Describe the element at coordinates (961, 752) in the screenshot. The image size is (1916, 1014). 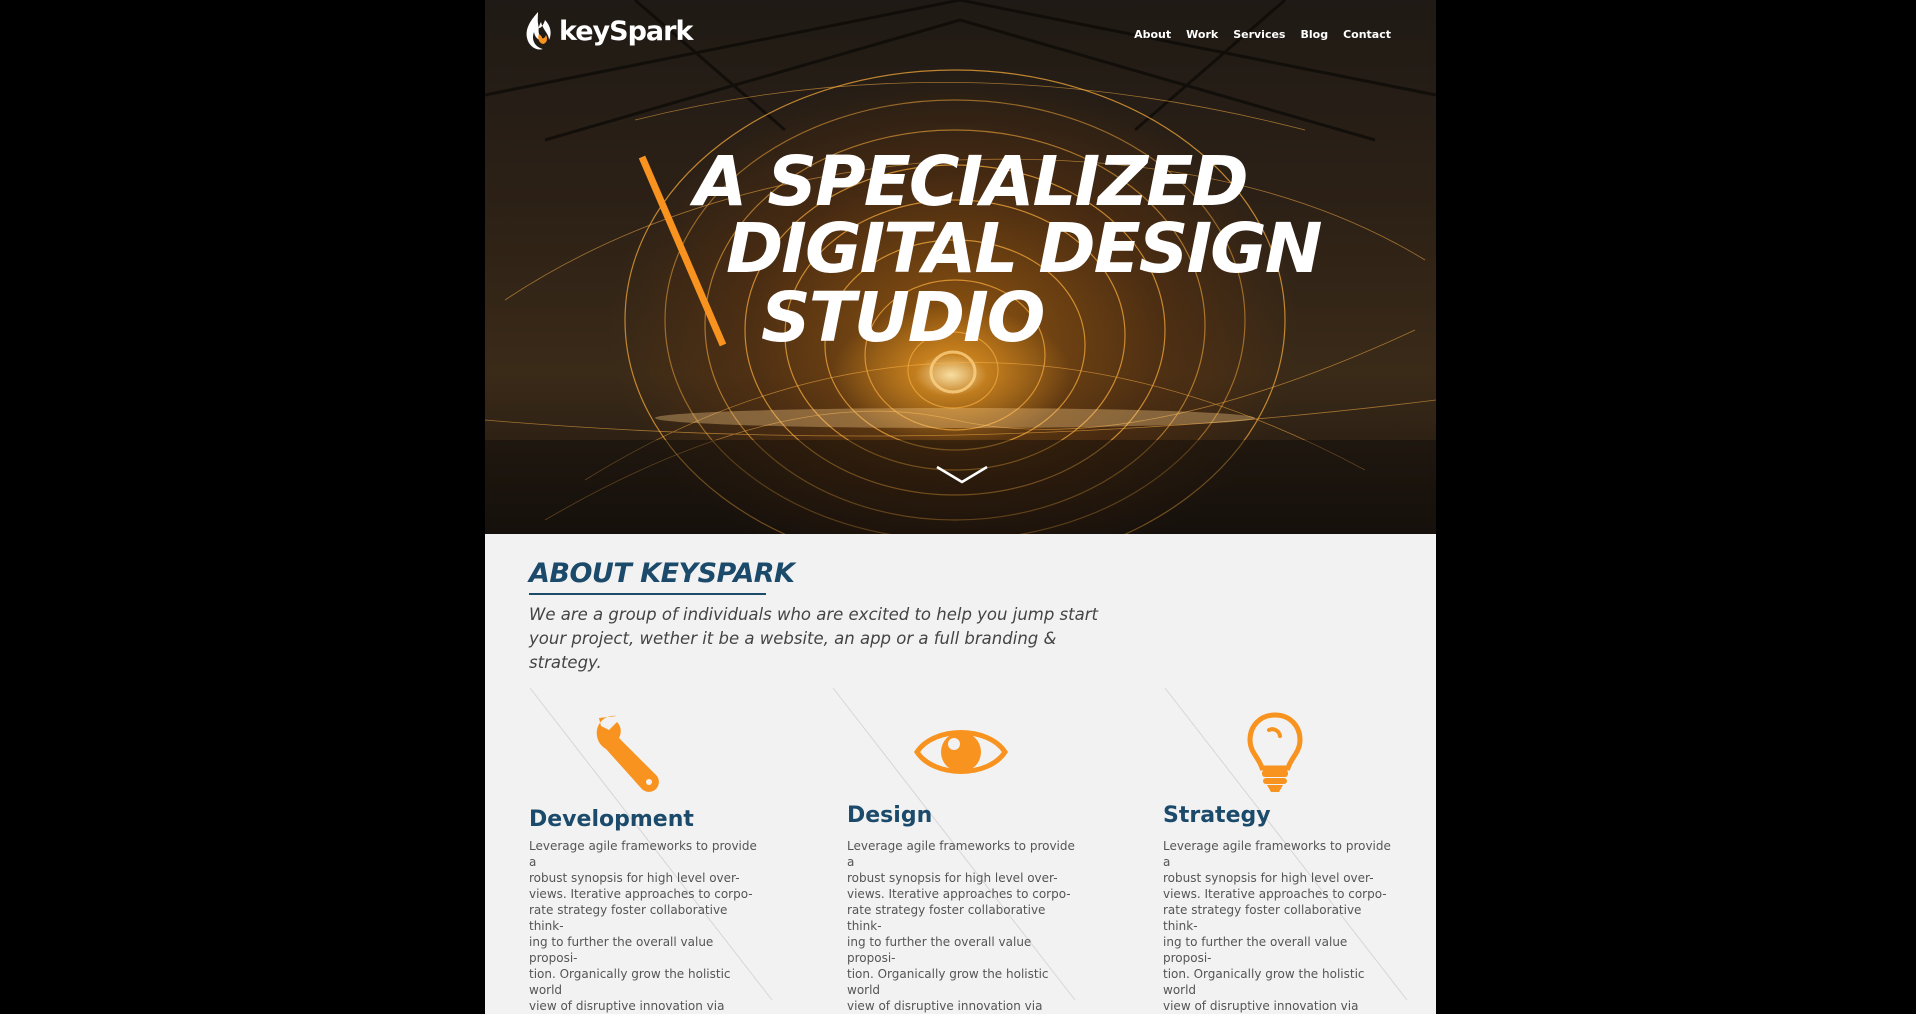
I see `eye-icon` at that location.